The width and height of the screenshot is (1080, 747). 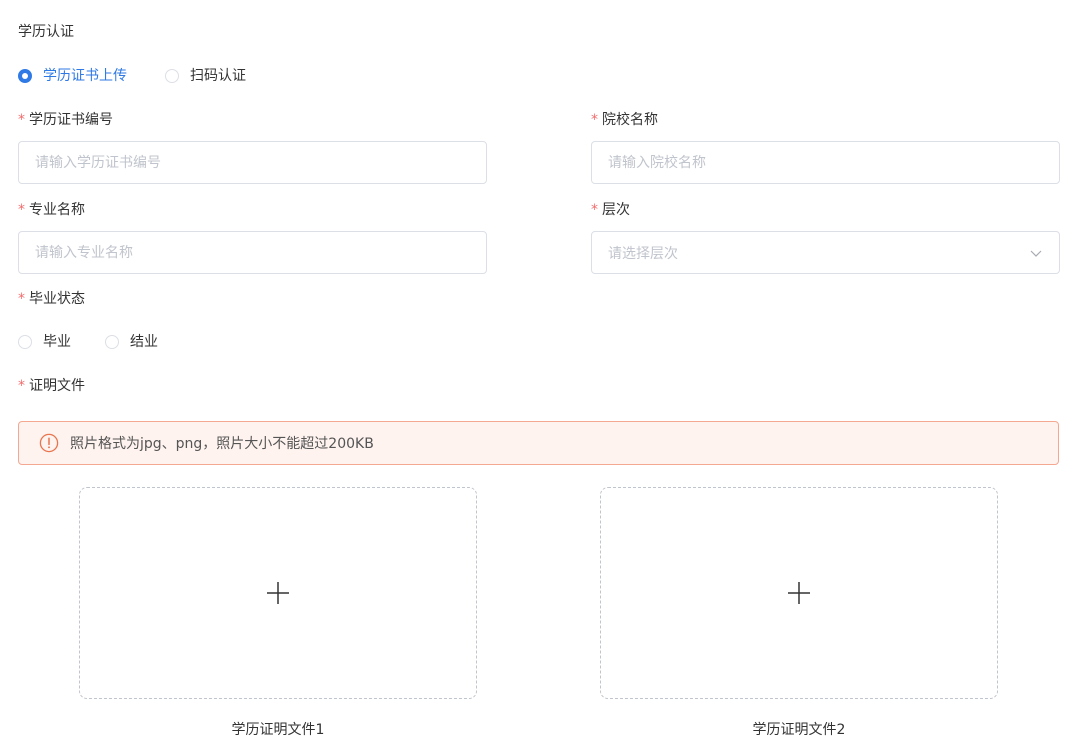 I want to click on label-text: 专业名称, so click(x=57, y=210).